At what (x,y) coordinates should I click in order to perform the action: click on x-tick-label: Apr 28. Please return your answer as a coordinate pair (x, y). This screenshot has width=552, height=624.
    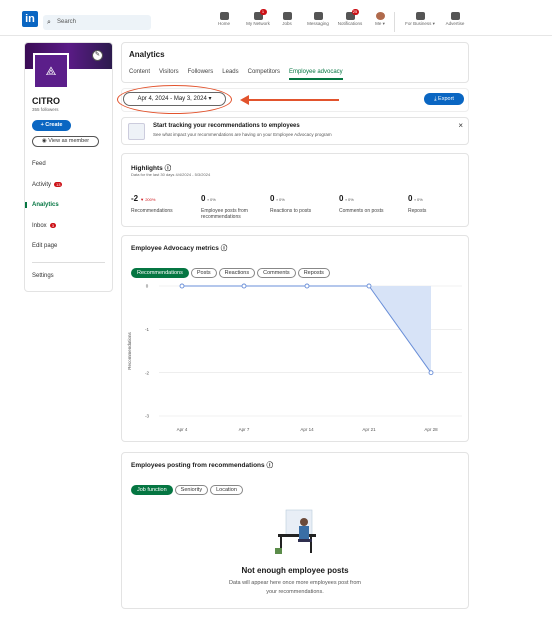
    Looking at the image, I should click on (431, 429).